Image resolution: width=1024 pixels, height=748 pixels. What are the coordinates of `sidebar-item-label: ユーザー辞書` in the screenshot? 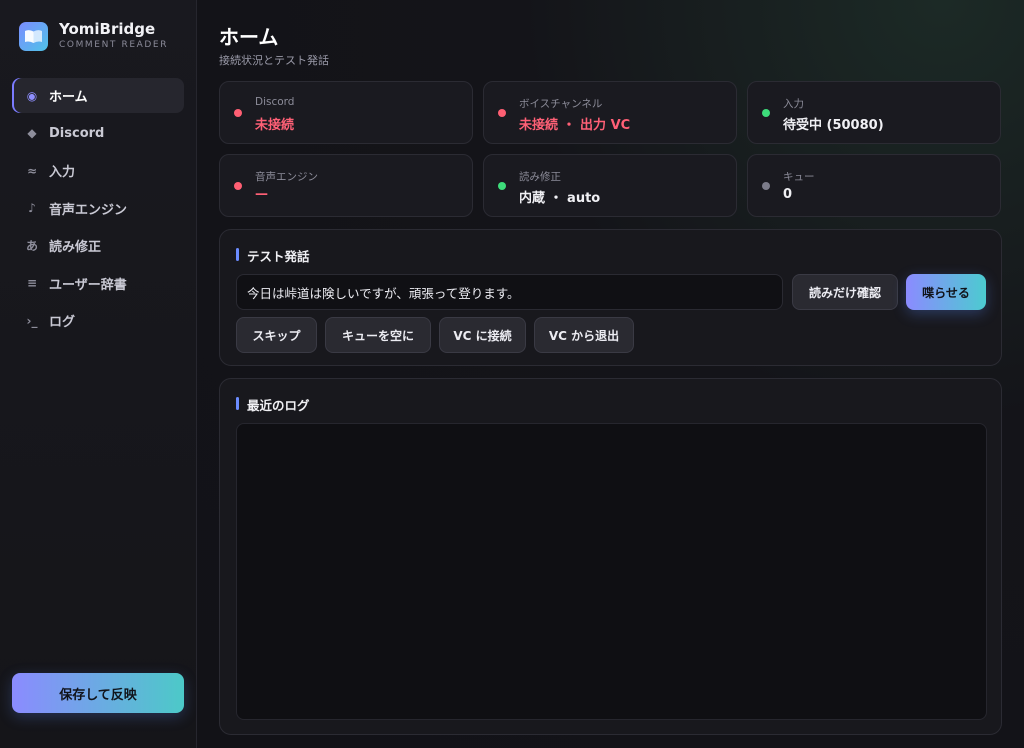 It's located at (88, 285).